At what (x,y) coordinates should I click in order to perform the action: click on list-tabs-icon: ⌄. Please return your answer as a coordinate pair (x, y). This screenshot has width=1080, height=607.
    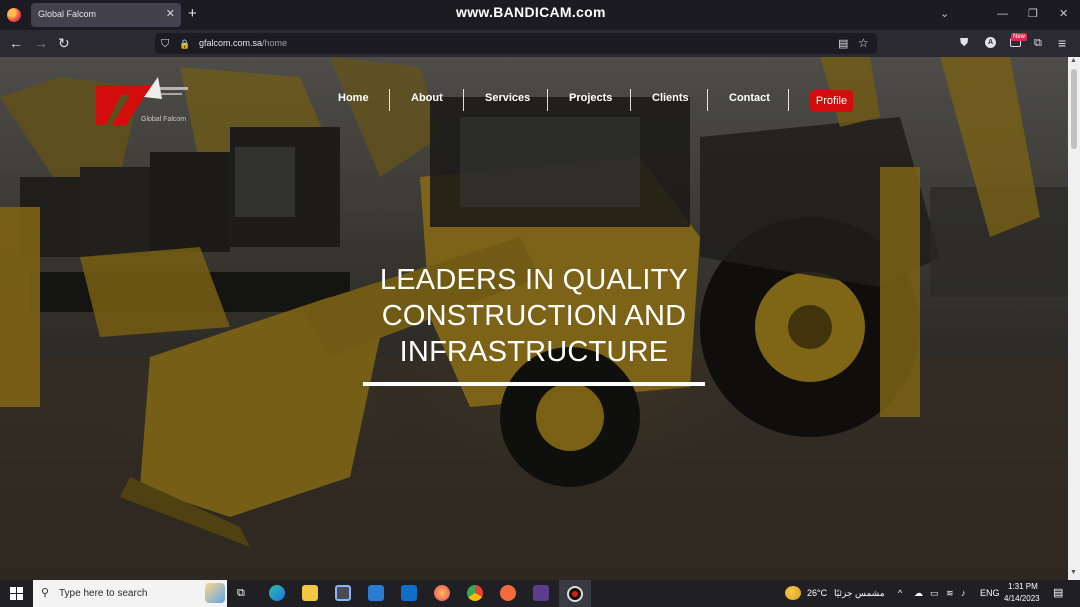
    Looking at the image, I should click on (944, 14).